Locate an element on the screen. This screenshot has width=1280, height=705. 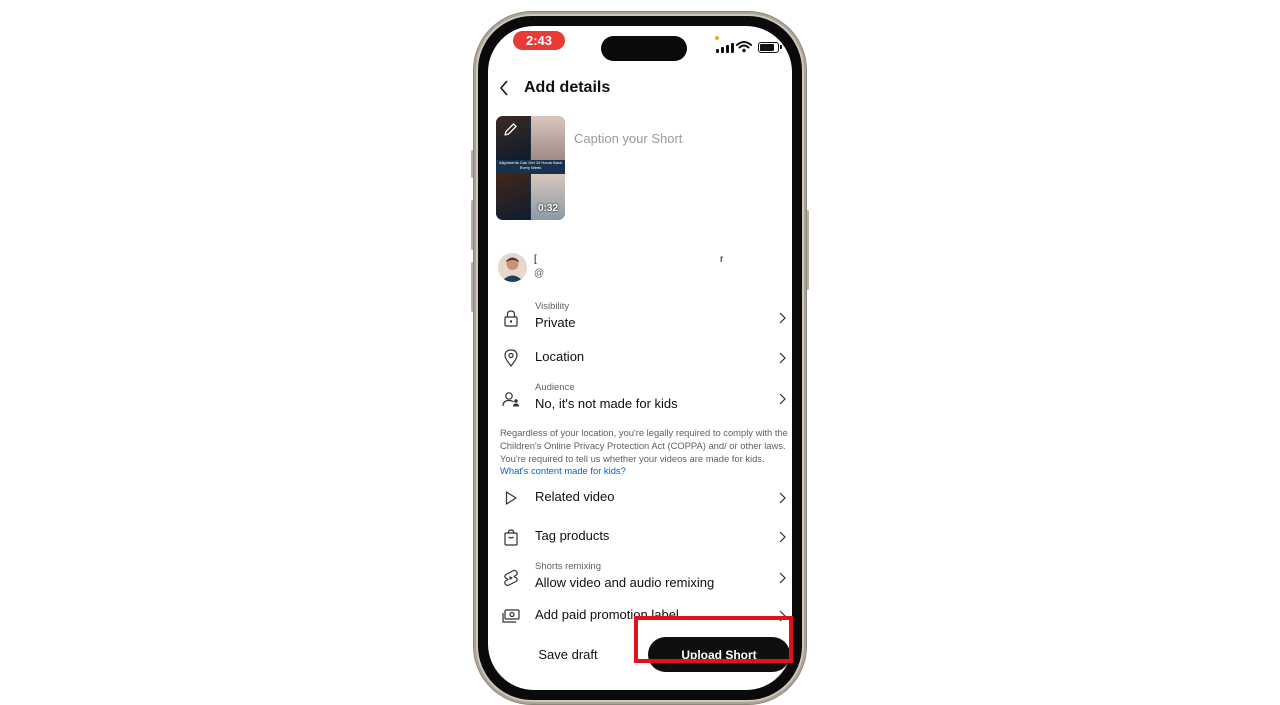
location-pin-icon is located at coordinates (511, 358).